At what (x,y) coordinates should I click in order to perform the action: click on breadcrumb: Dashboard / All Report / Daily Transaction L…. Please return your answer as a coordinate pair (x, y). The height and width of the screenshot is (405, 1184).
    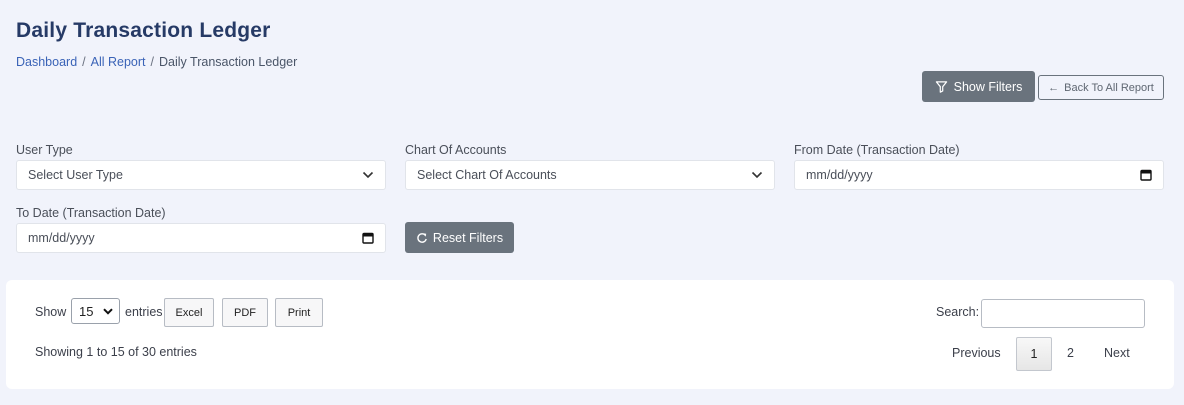
    Looking at the image, I should click on (156, 62).